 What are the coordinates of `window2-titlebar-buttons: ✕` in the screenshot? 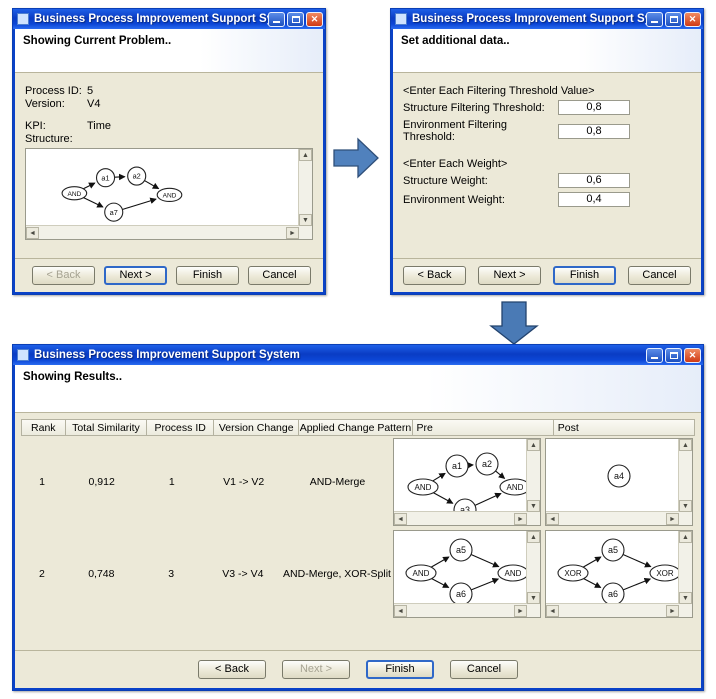 It's located at (673, 19).